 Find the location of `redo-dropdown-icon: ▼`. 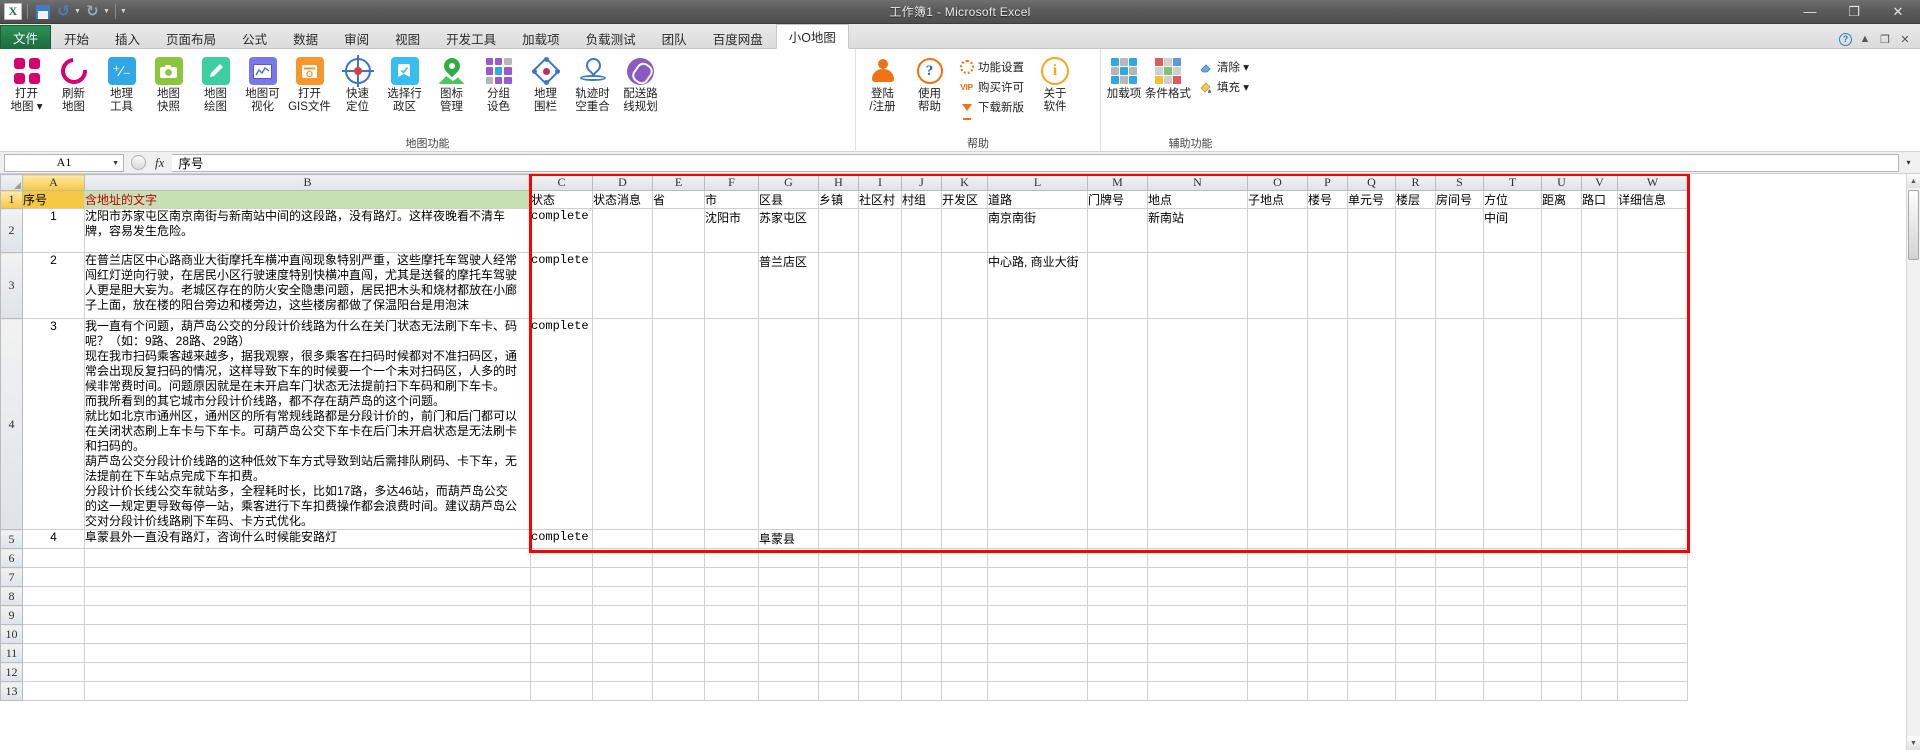

redo-dropdown-icon: ▼ is located at coordinates (106, 11).